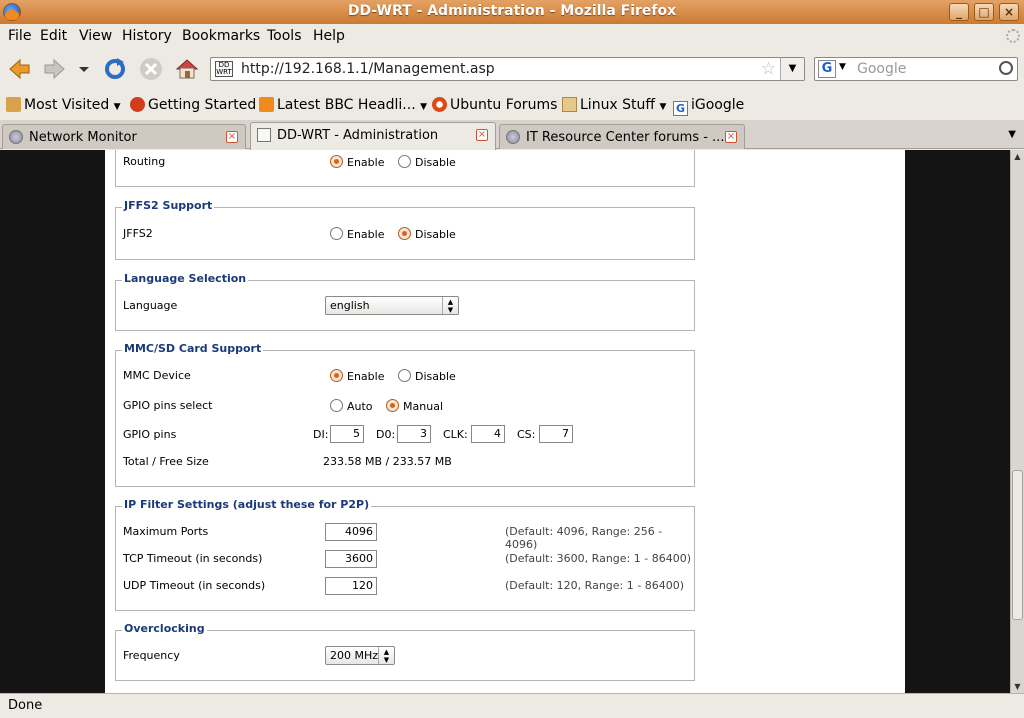  I want to click on radio-label: Manual, so click(423, 406).